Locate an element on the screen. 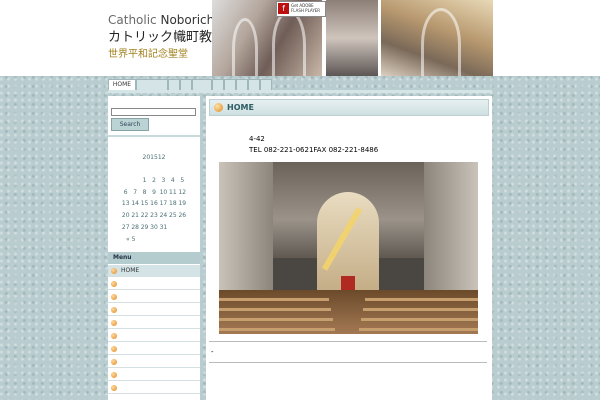 The width and height of the screenshot is (600, 400). calendar-day: 16 is located at coordinates (154, 204).